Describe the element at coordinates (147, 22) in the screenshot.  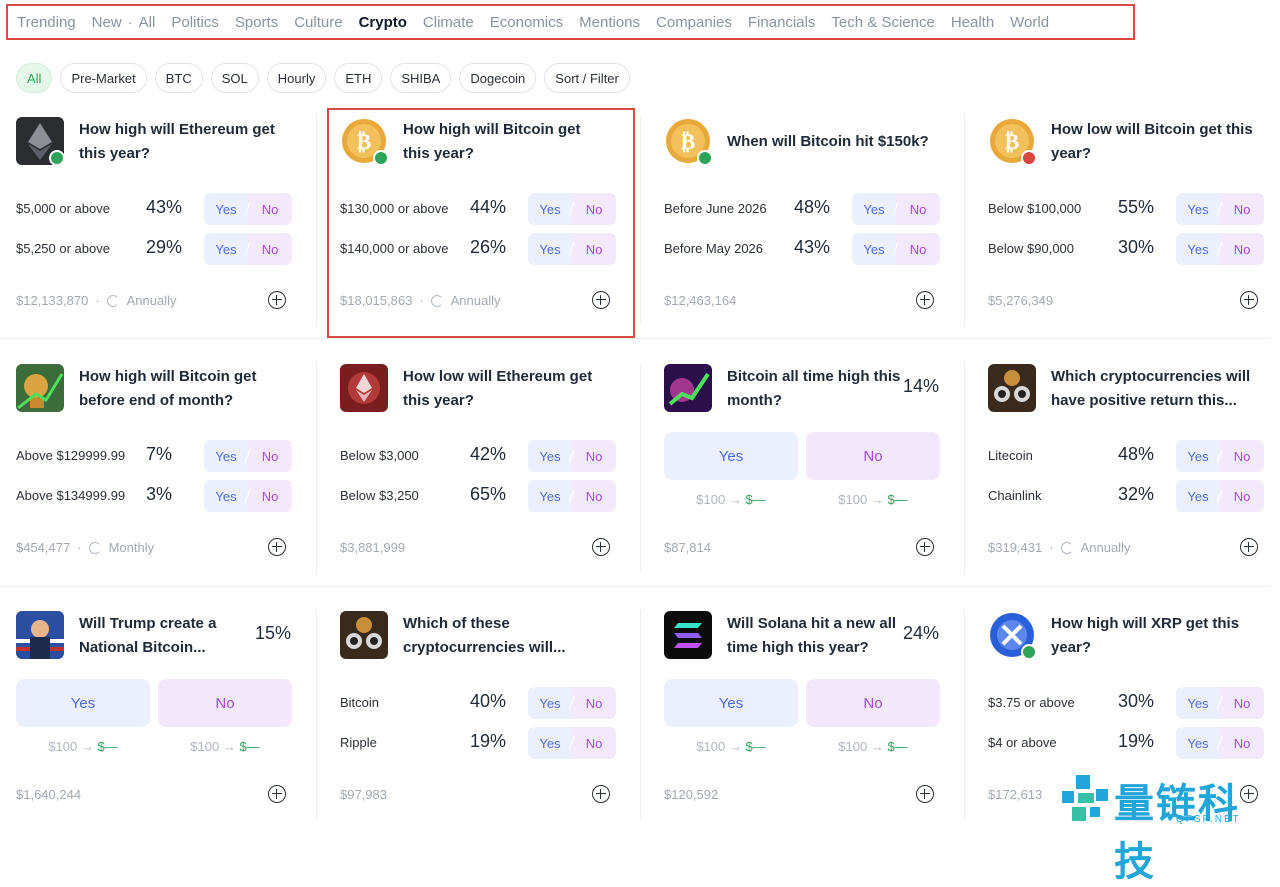
I see `nav-item-all: All` at that location.